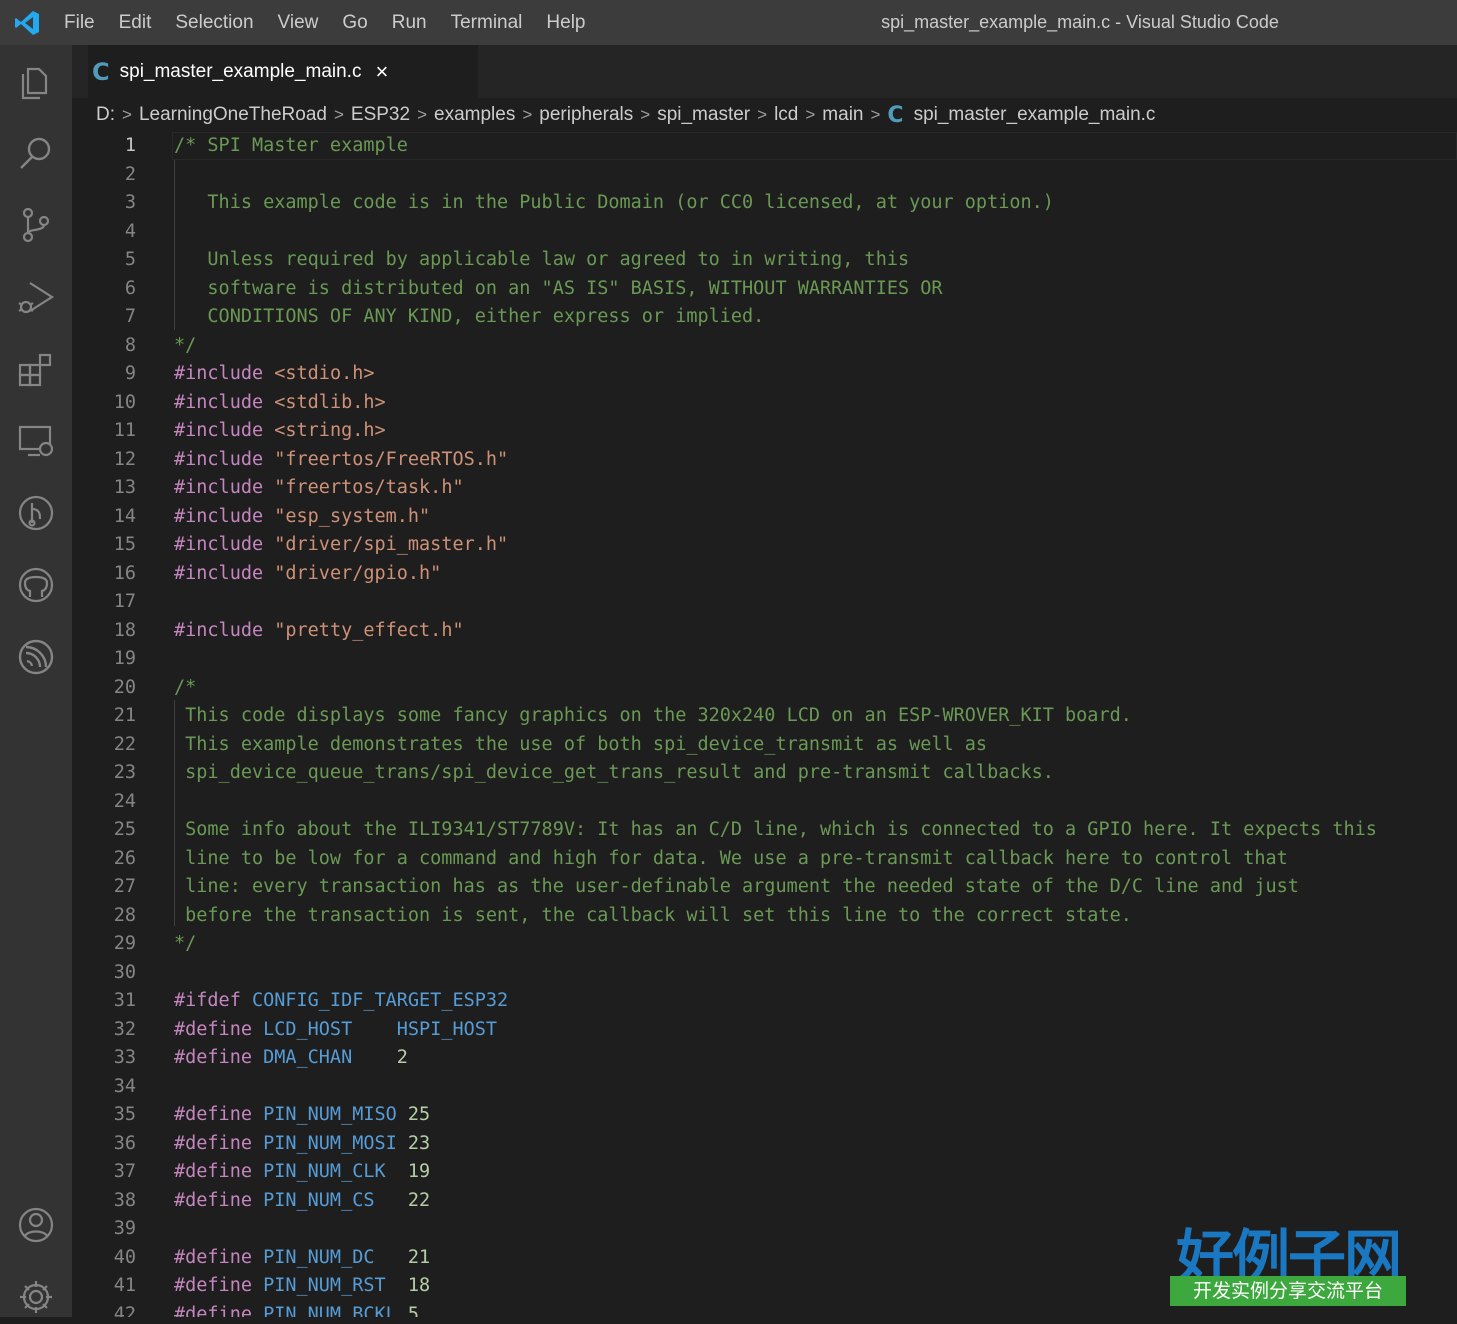 The height and width of the screenshot is (1324, 1457). What do you see at coordinates (703, 115) in the screenshot?
I see `breadcrumb-spi-master: spi_master` at bounding box center [703, 115].